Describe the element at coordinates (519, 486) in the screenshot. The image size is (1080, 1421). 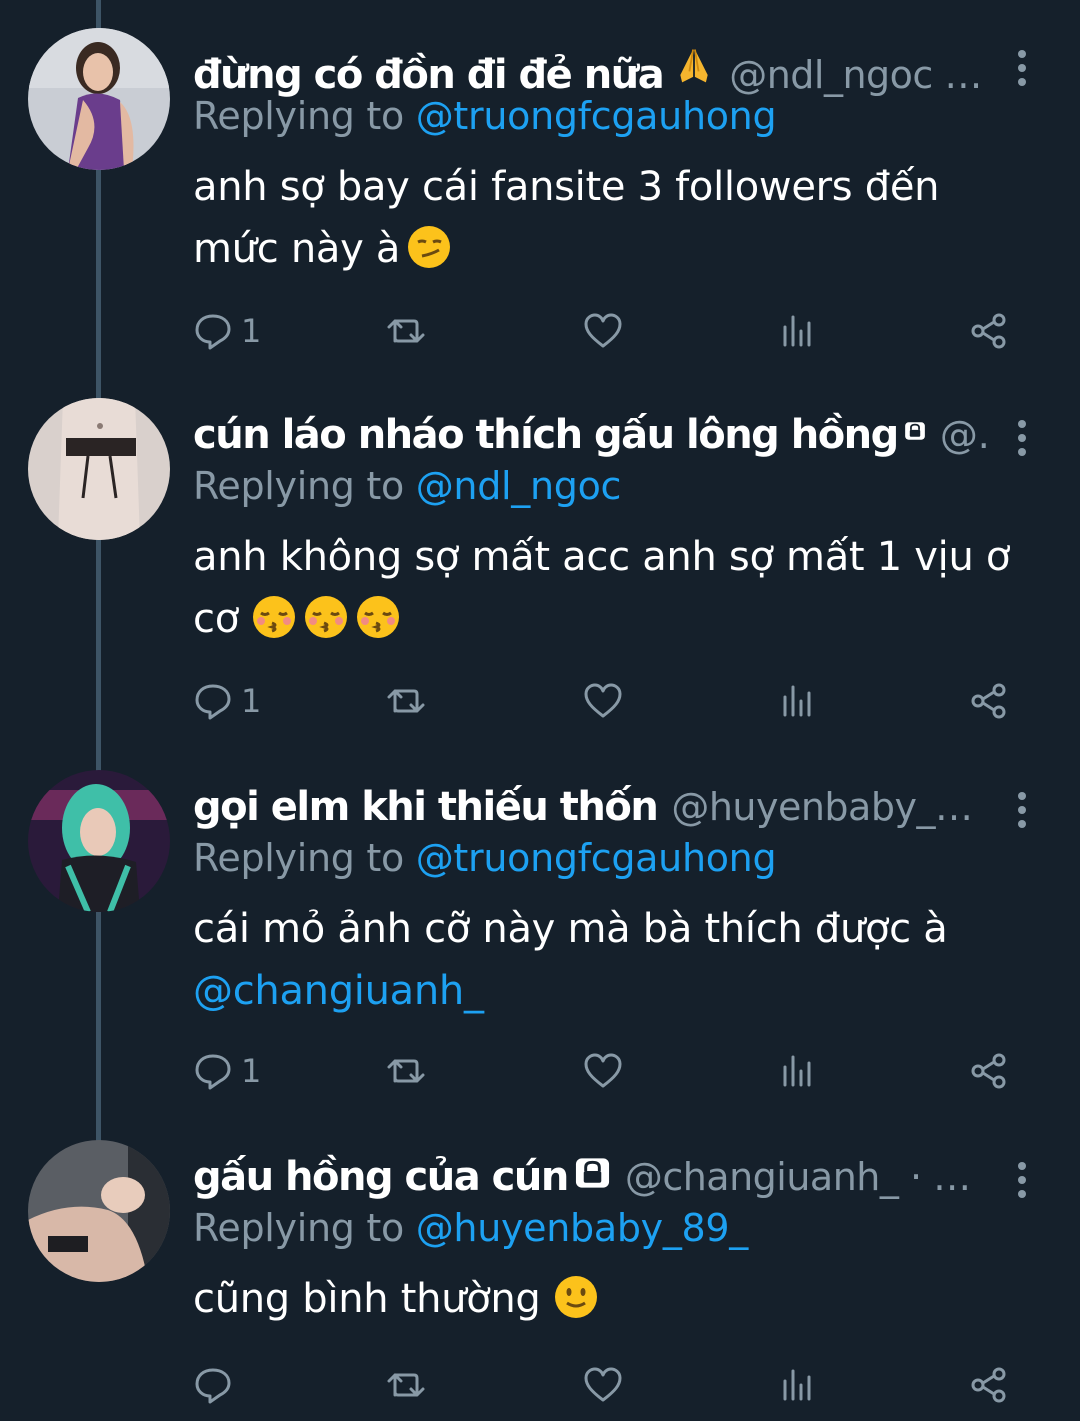
I see `mention-link: @ndl_ngoc` at that location.